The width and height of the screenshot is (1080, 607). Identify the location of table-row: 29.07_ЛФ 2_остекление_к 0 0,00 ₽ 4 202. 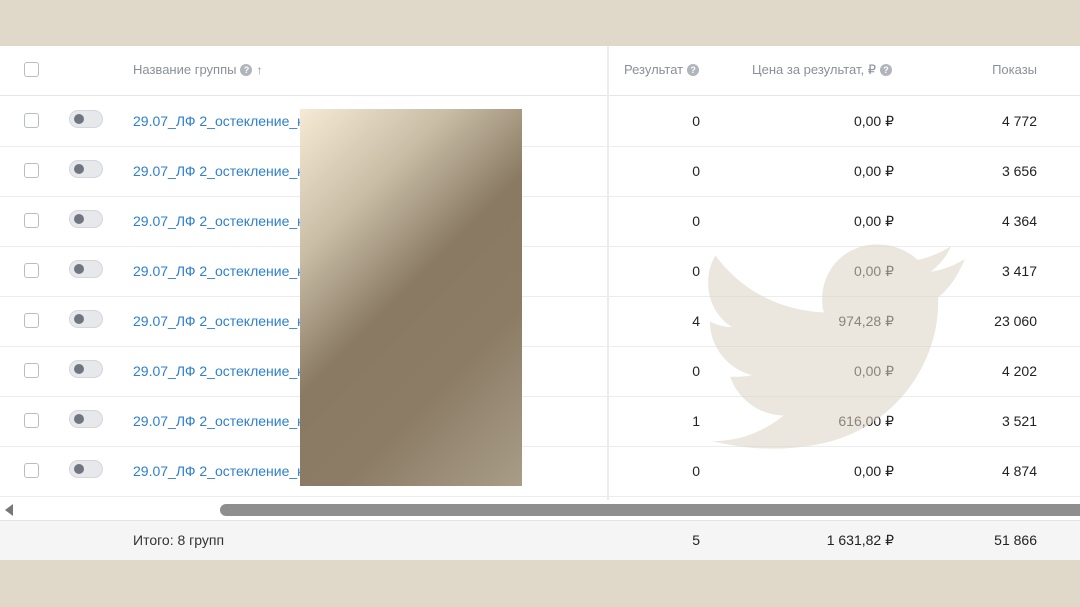
(540, 371).